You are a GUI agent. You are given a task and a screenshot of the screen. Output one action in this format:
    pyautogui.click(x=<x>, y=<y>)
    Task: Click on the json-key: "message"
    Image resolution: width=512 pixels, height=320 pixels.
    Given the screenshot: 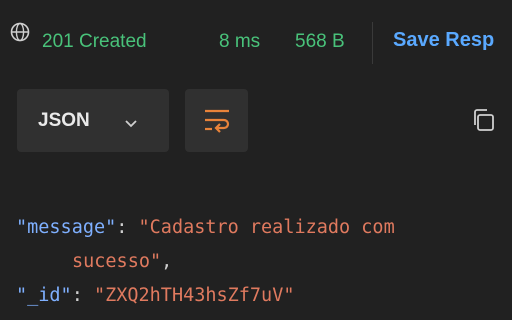 What is the action you would take?
    pyautogui.click(x=66, y=227)
    